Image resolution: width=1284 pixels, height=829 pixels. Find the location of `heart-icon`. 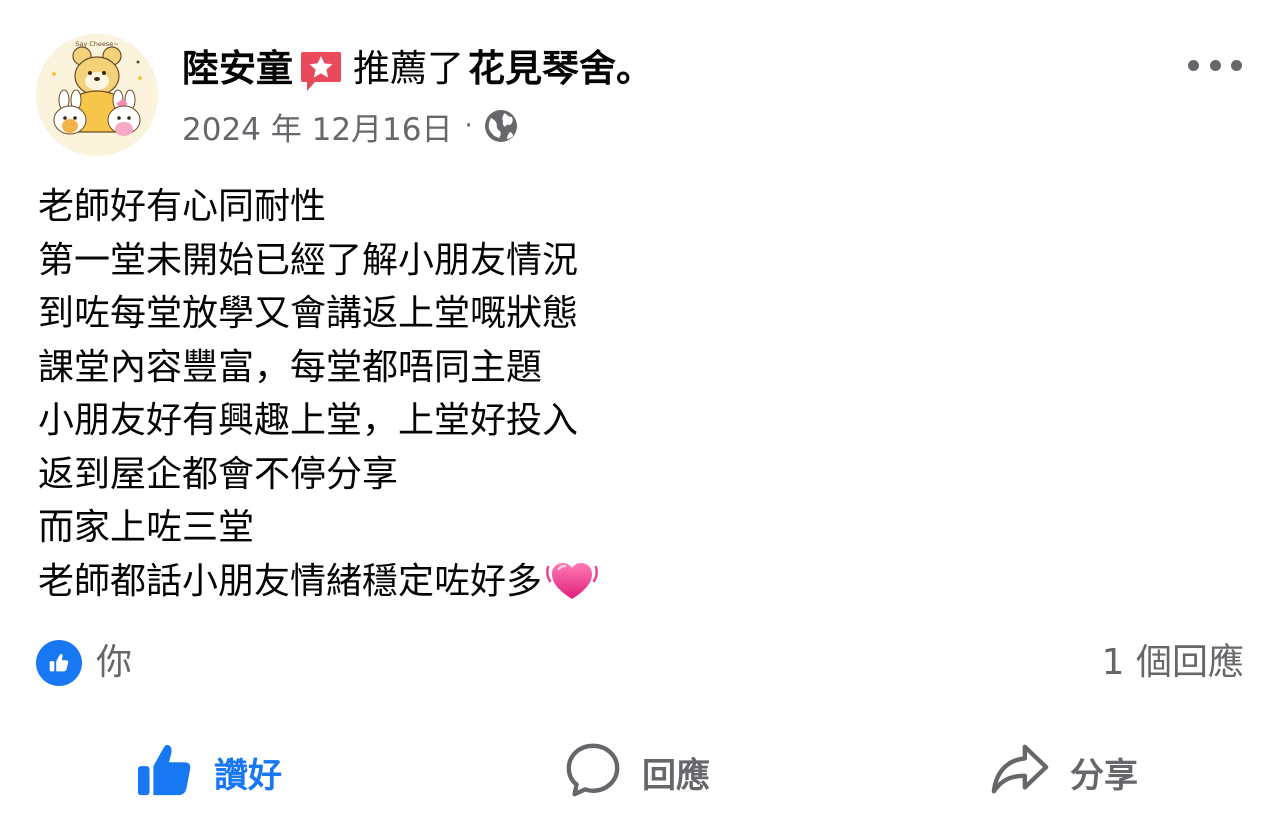

heart-icon is located at coordinates (572, 579).